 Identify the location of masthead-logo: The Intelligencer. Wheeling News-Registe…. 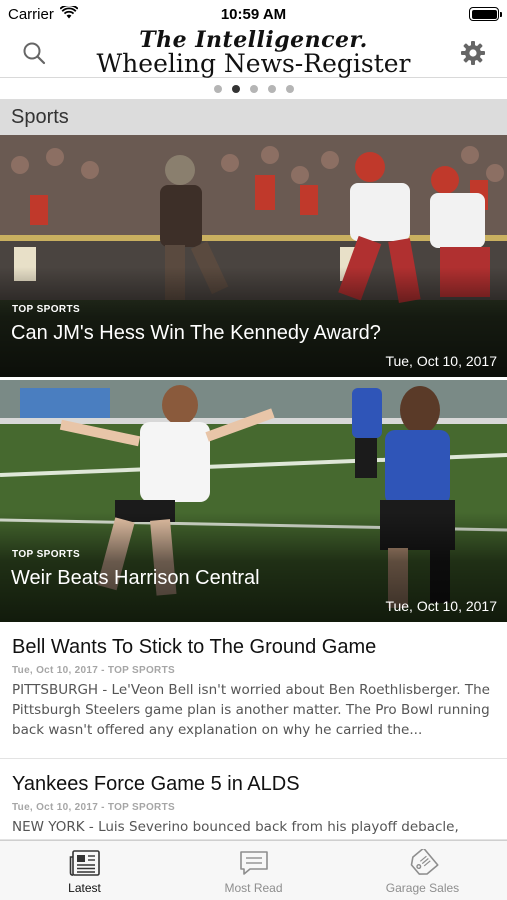
(253, 52).